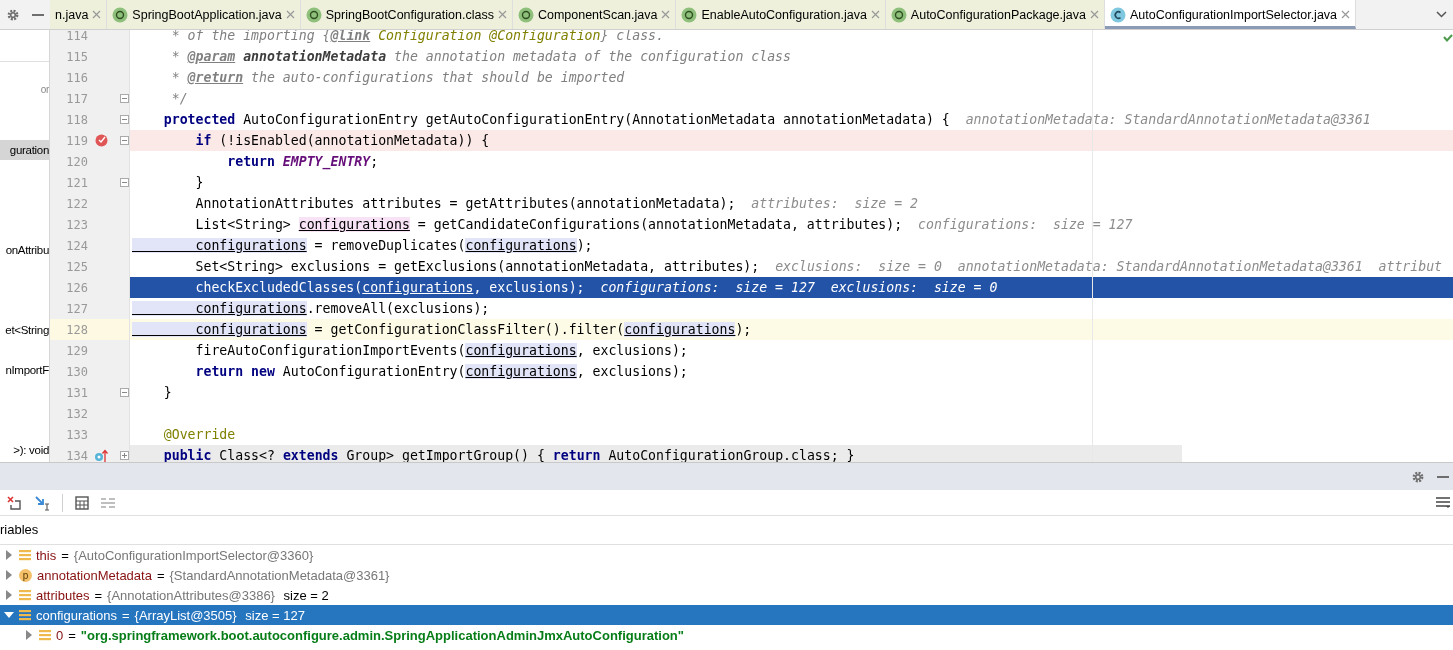 The width and height of the screenshot is (1453, 650). What do you see at coordinates (24, 450) in the screenshot?
I see `structure-item: >): void` at bounding box center [24, 450].